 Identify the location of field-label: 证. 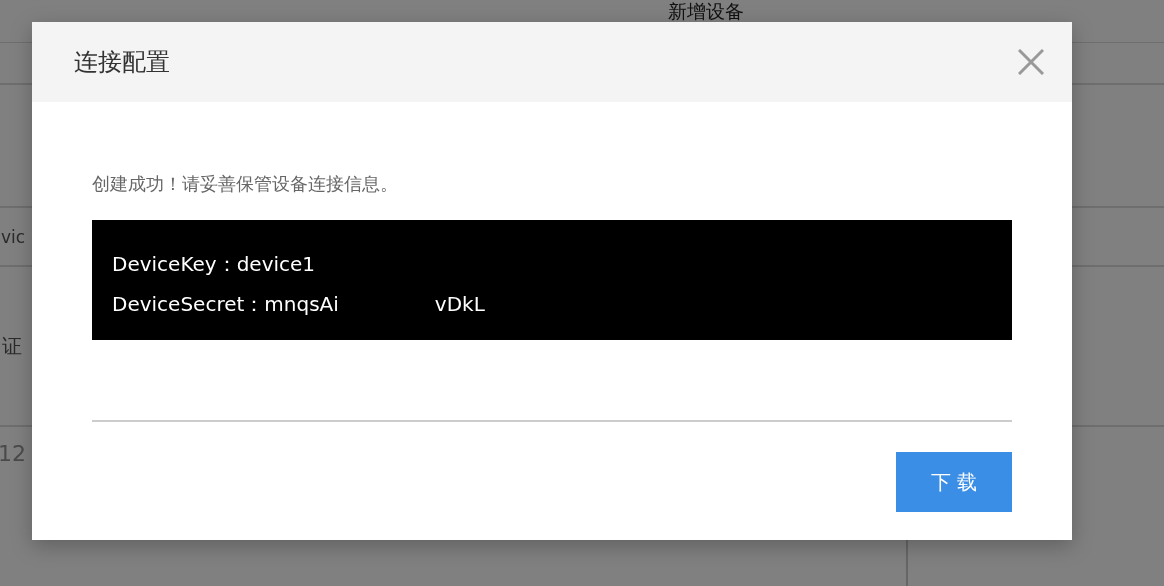
(12, 346).